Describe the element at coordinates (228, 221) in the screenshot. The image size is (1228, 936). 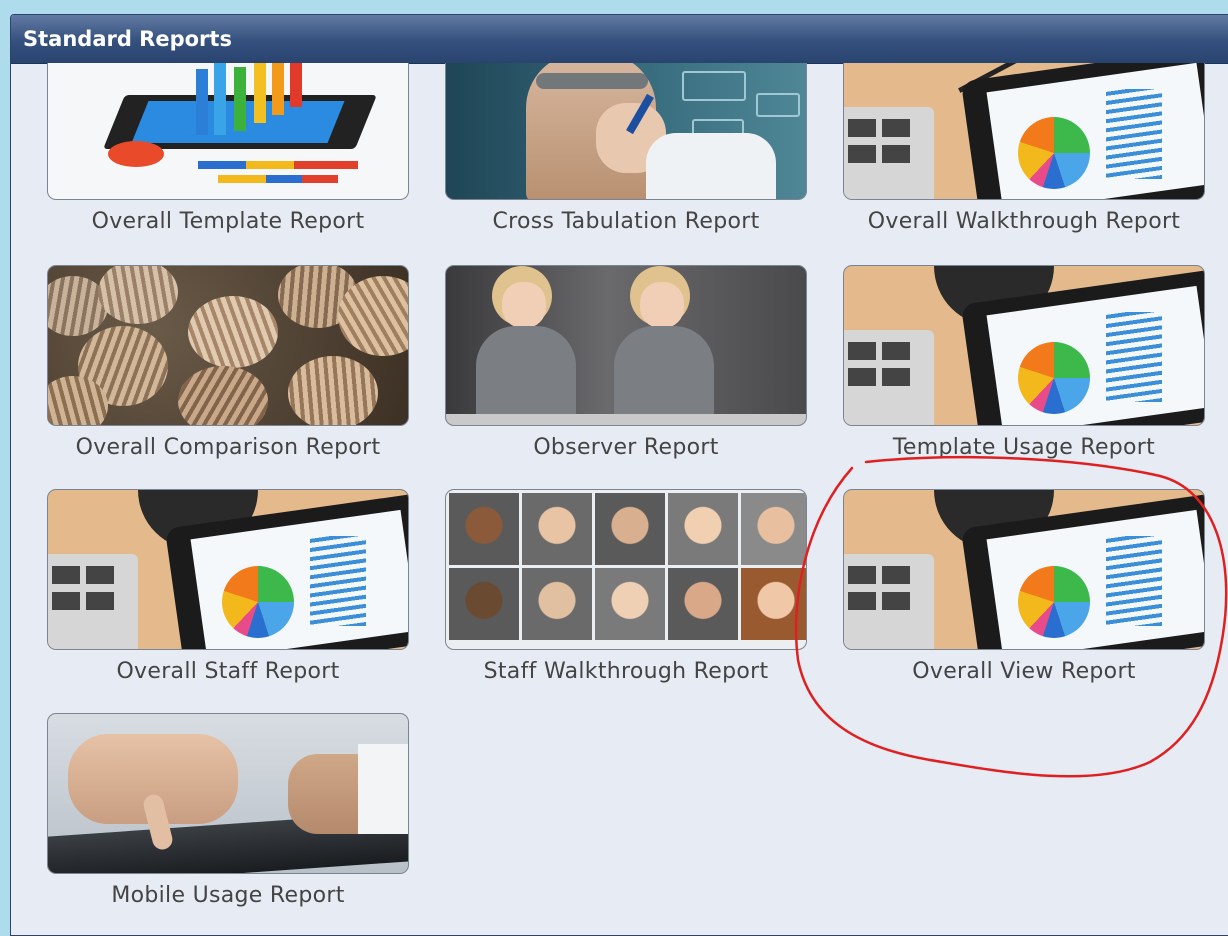
I see `report-label: Overall Template Report` at that location.